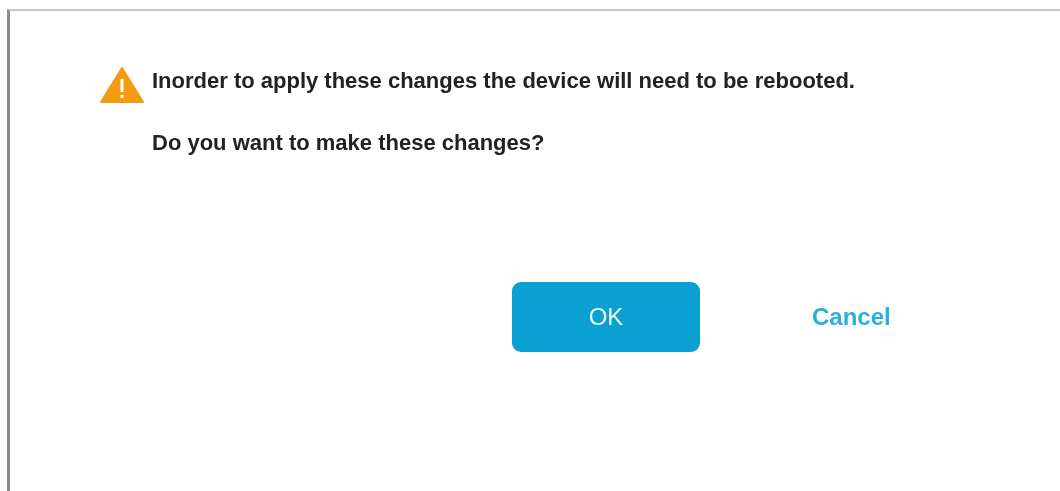 This screenshot has height=491, width=1060. What do you see at coordinates (504, 81) in the screenshot?
I see `warning-message: Inorder to apply these changes the device will need to be rebooted.` at bounding box center [504, 81].